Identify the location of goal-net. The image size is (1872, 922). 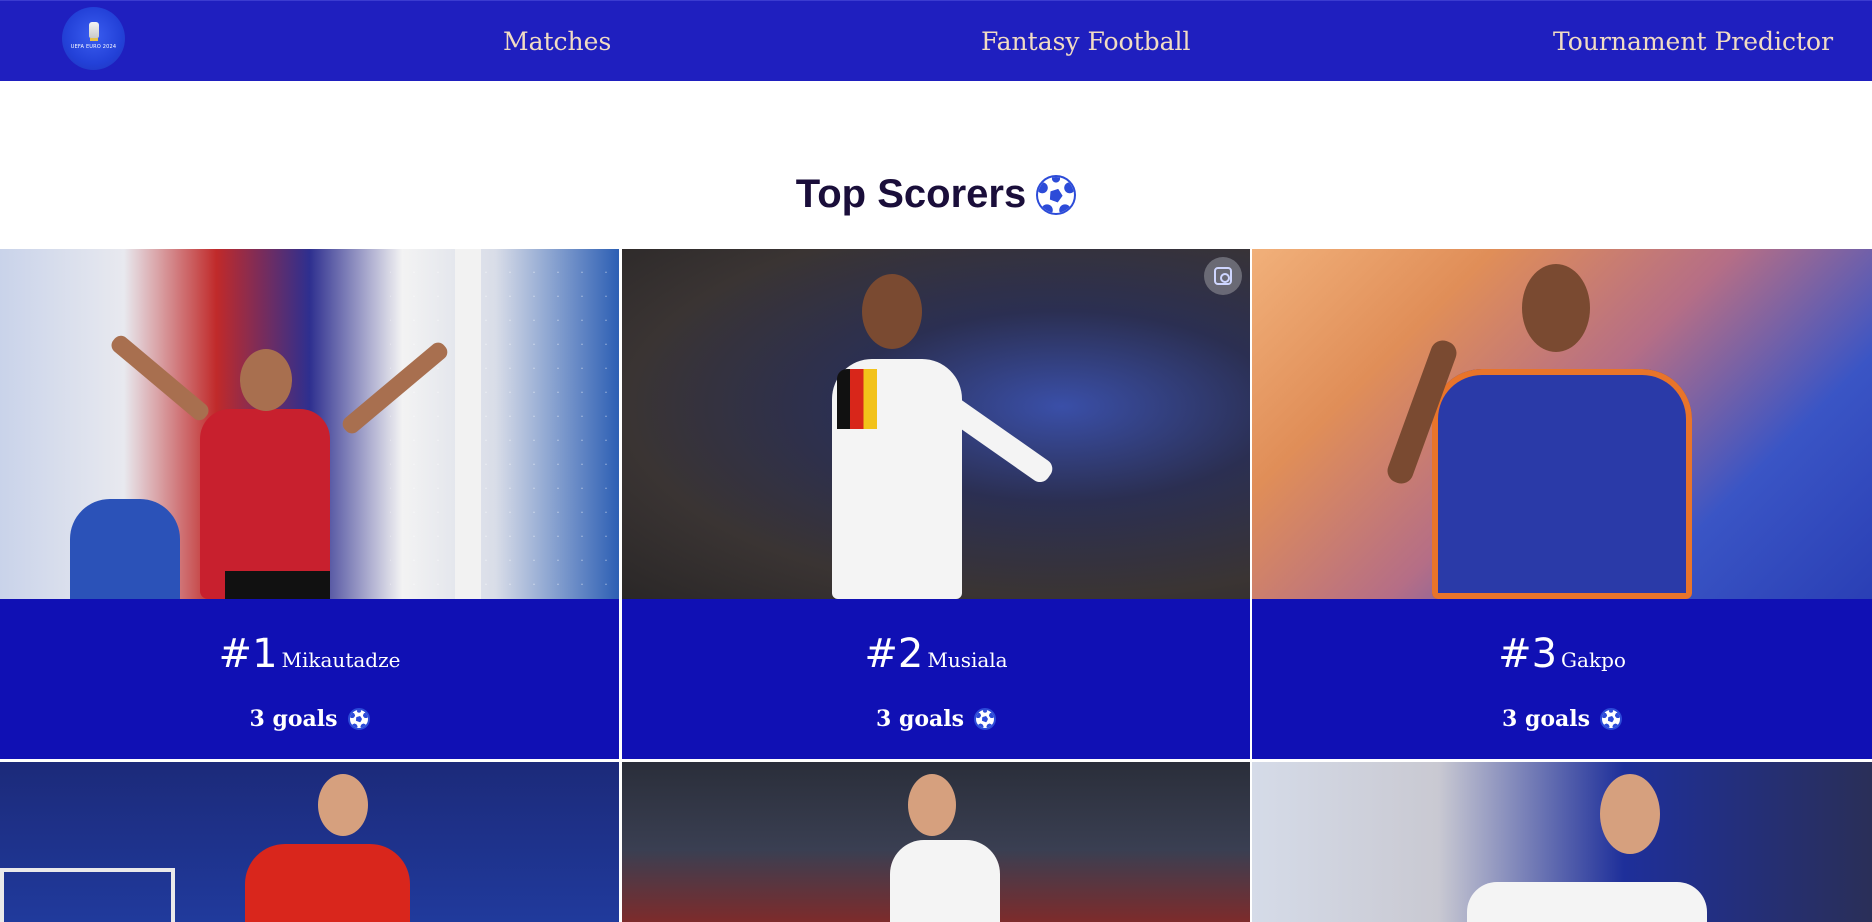
(504, 424).